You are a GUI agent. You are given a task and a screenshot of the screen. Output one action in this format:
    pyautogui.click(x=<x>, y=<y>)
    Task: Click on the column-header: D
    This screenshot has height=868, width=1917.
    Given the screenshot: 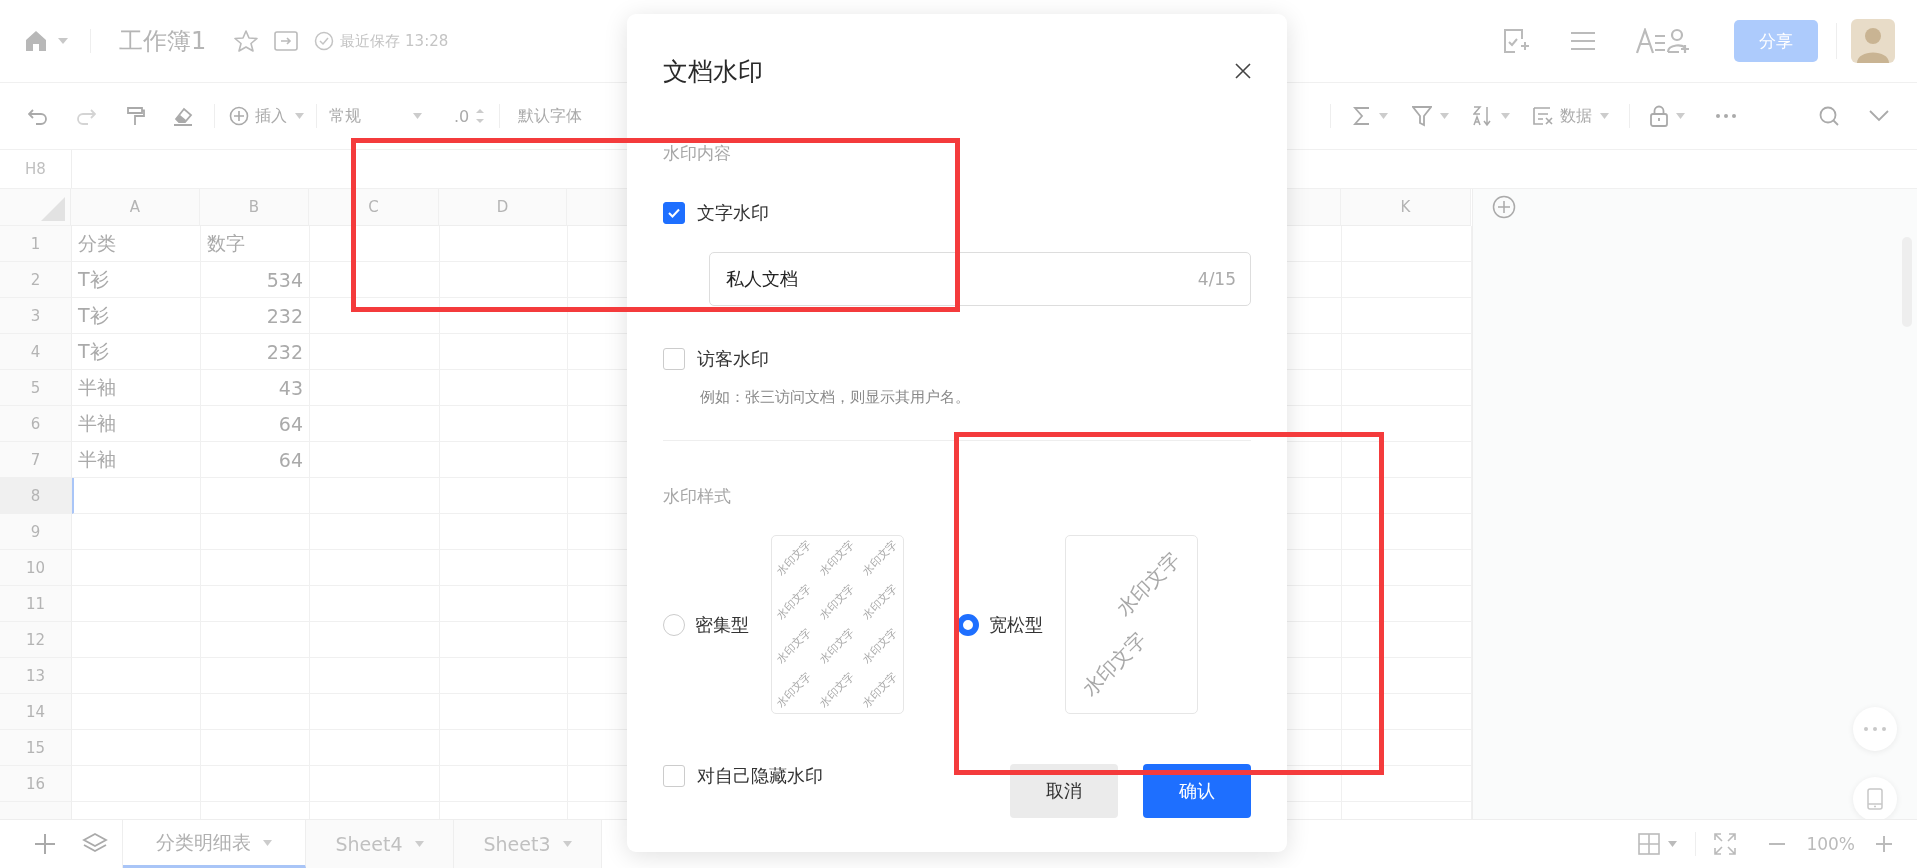 What is the action you would take?
    pyautogui.click(x=503, y=207)
    